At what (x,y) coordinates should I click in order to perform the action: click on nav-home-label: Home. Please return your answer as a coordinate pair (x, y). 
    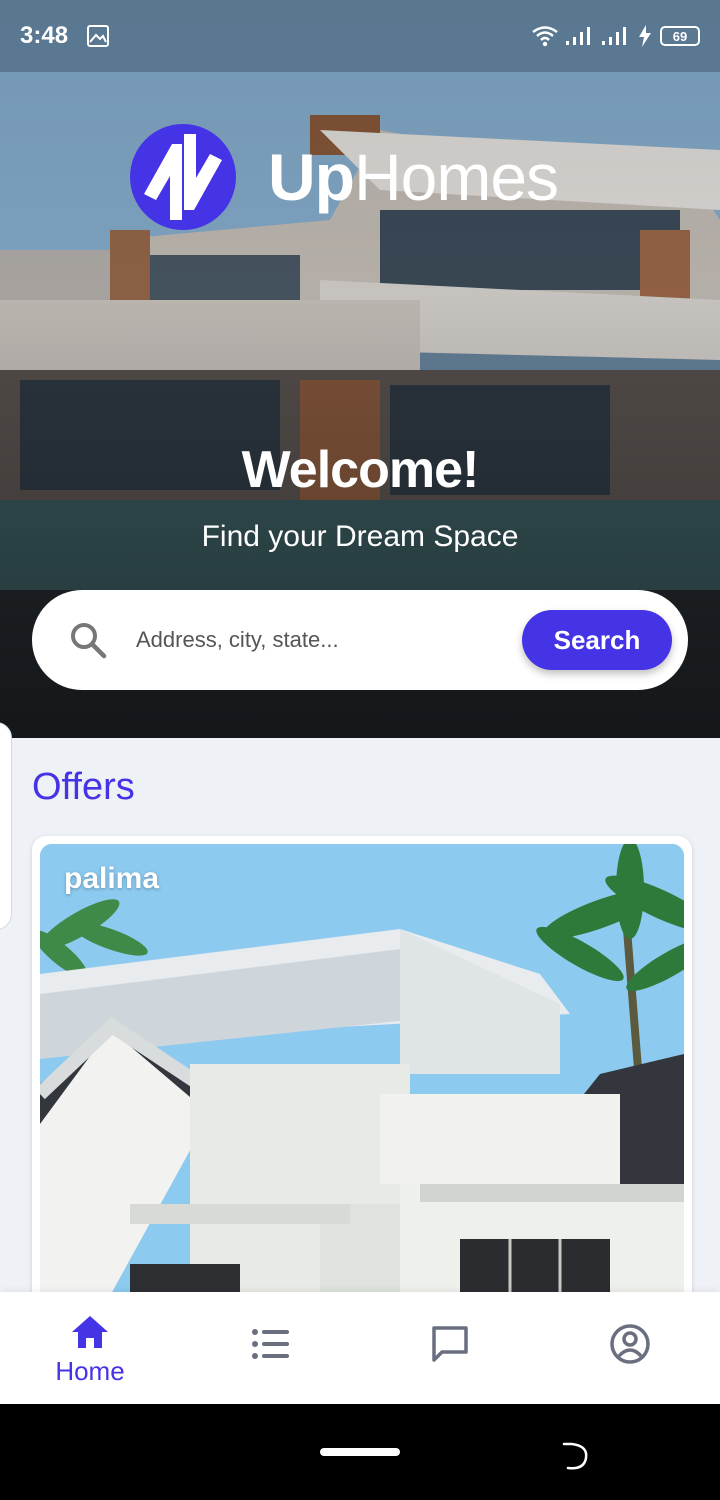
    Looking at the image, I should click on (90, 1371).